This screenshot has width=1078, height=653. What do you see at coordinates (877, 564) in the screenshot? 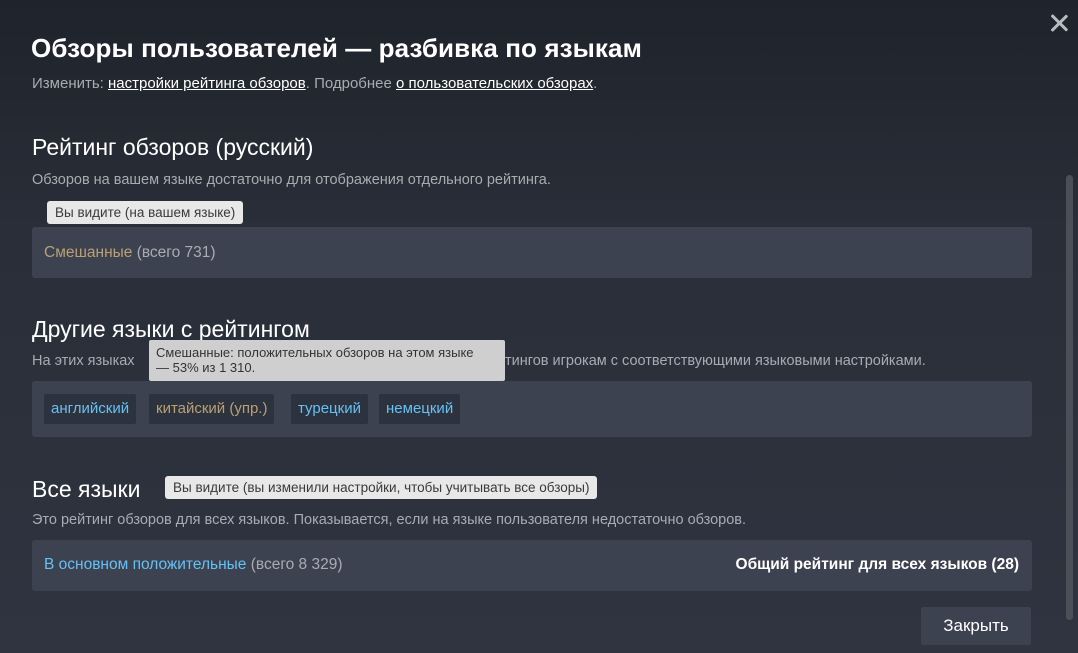
I see `overall-rating-label: Общий рейтинг для всех языков (28)` at bounding box center [877, 564].